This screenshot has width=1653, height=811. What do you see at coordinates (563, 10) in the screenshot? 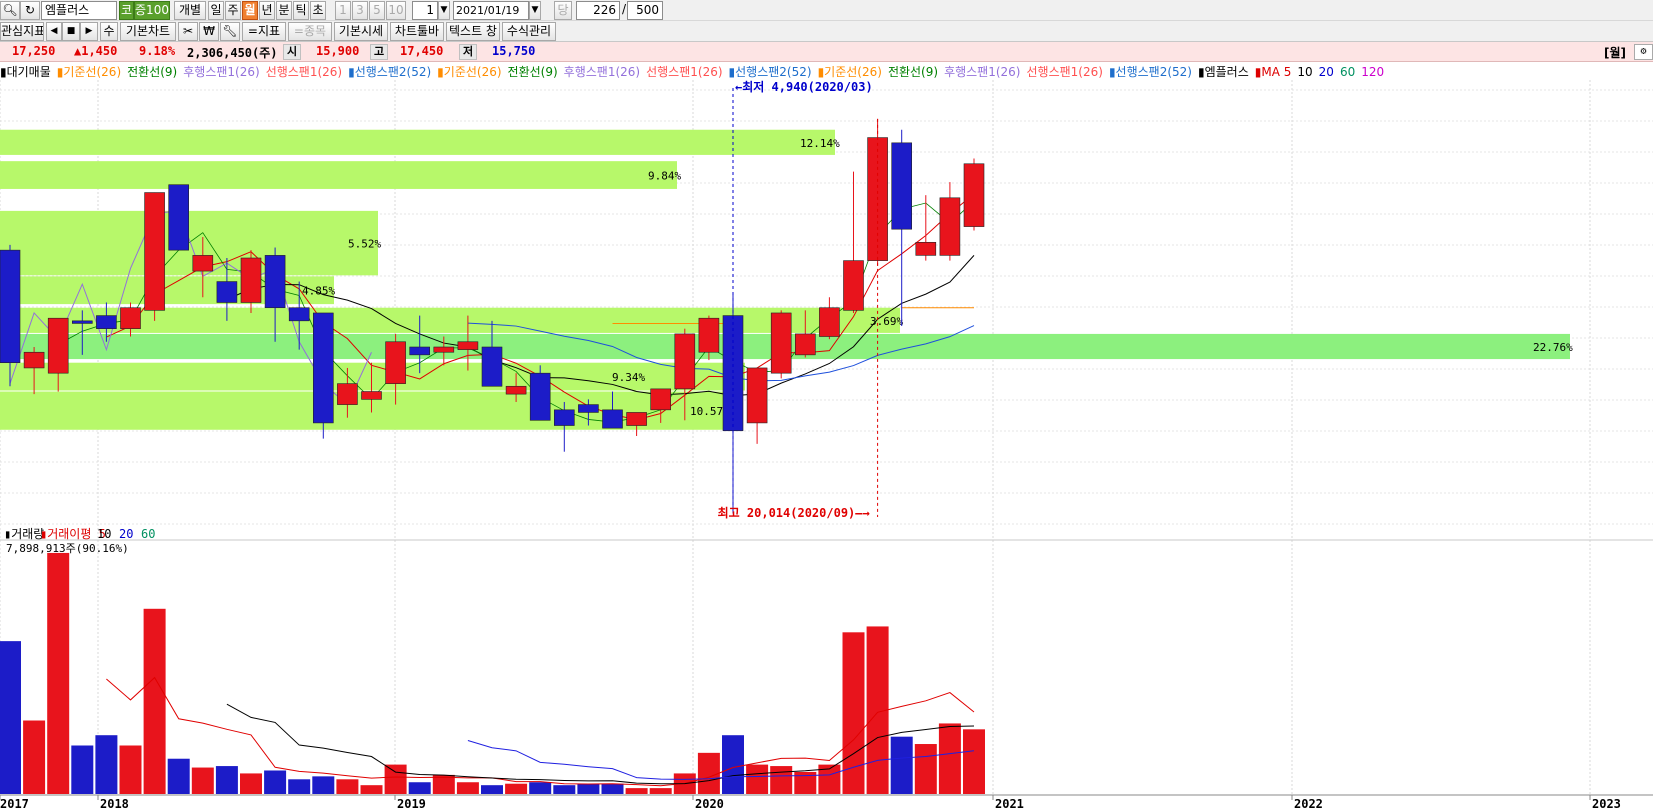
I see `dang-button: 당` at bounding box center [563, 10].